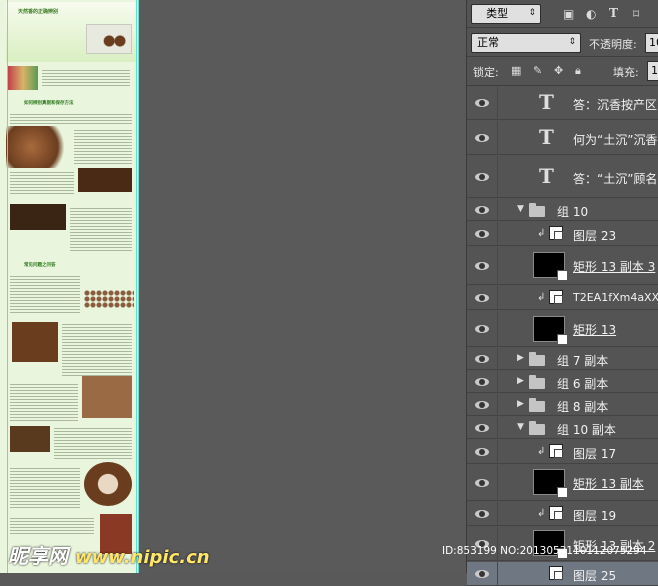 The height and width of the screenshot is (586, 658). Describe the element at coordinates (71, 32) in the screenshot. I see `doc-header-banner: 天然香的正确辨别` at that location.